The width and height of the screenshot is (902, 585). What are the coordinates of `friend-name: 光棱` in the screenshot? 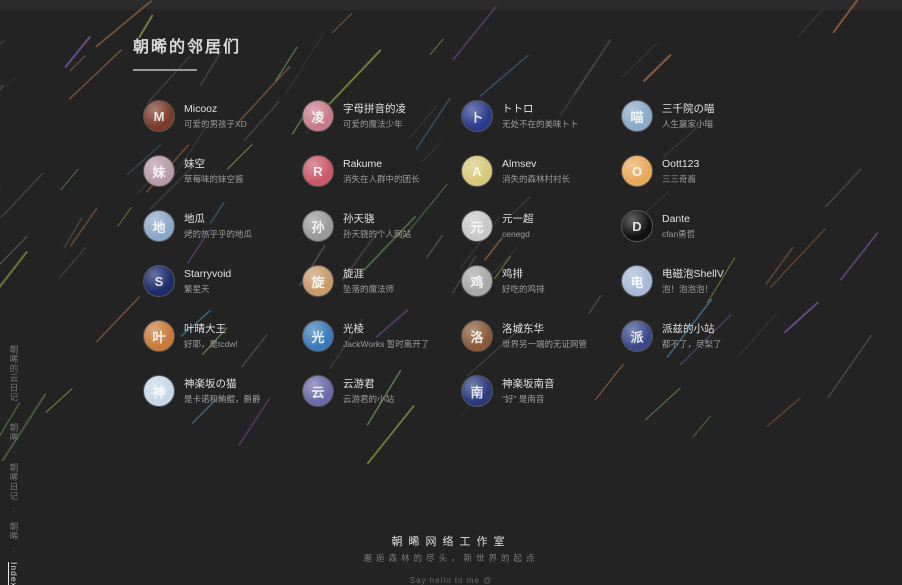 It's located at (353, 329).